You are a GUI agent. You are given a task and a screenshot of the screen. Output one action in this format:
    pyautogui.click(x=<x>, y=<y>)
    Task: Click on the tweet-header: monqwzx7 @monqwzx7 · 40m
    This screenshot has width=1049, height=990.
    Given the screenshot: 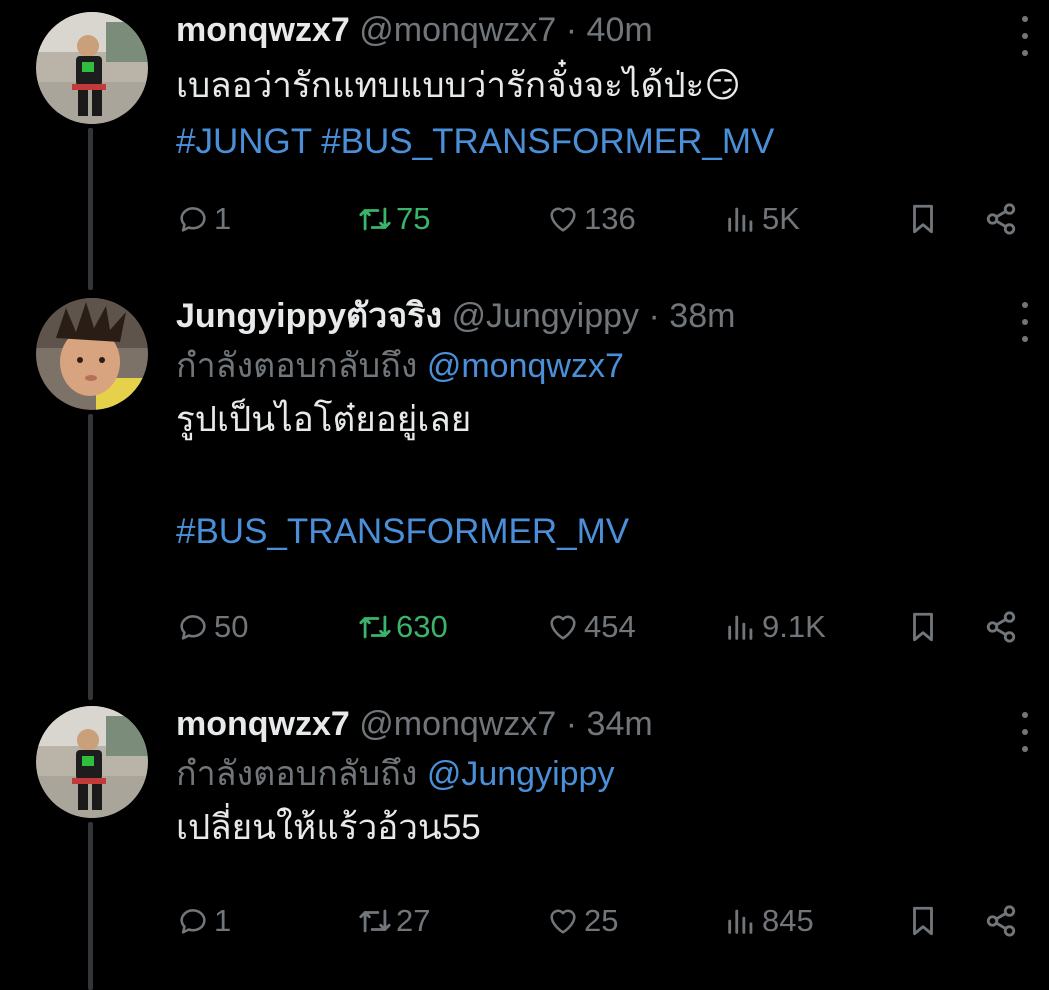 What is the action you would take?
    pyautogui.click(x=597, y=30)
    